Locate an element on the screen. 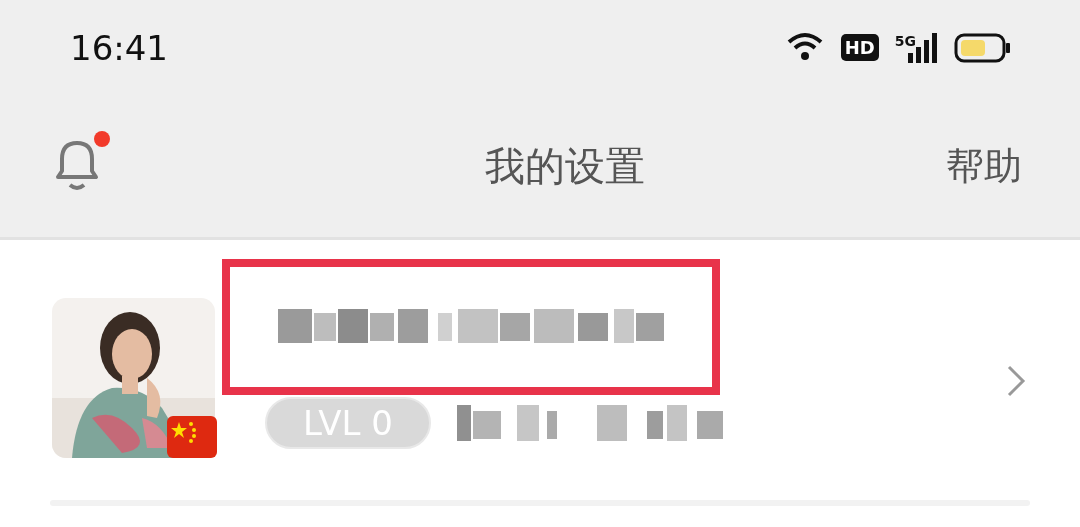 The height and width of the screenshot is (527, 1080). flag-icon is located at coordinates (192, 437).